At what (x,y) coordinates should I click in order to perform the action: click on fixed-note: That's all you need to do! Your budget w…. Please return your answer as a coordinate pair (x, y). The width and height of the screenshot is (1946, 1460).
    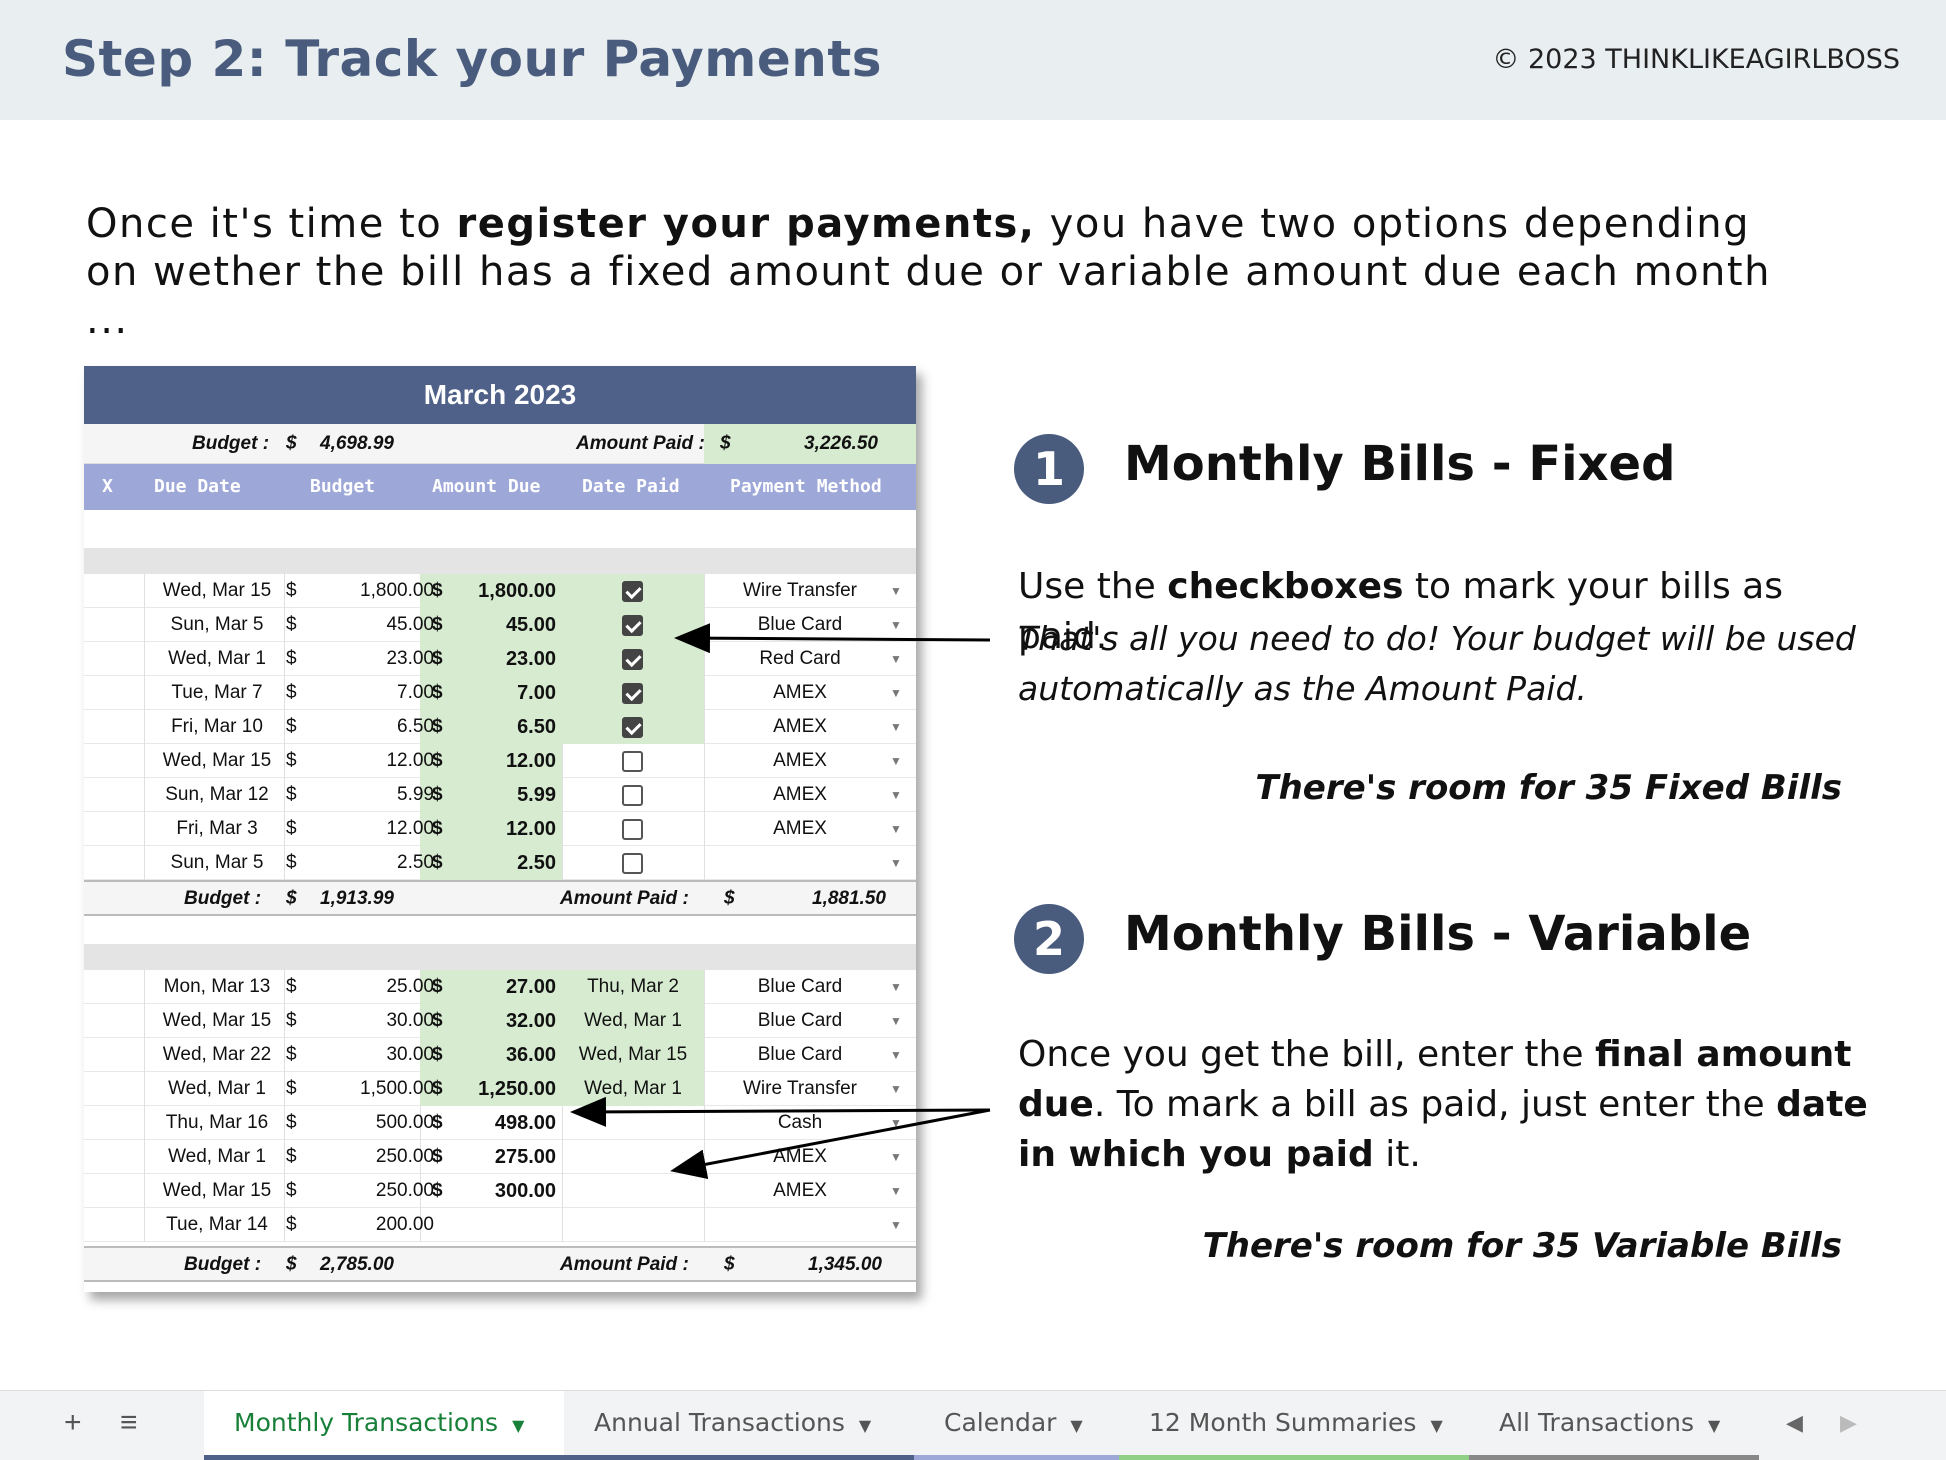
    Looking at the image, I should click on (1448, 664).